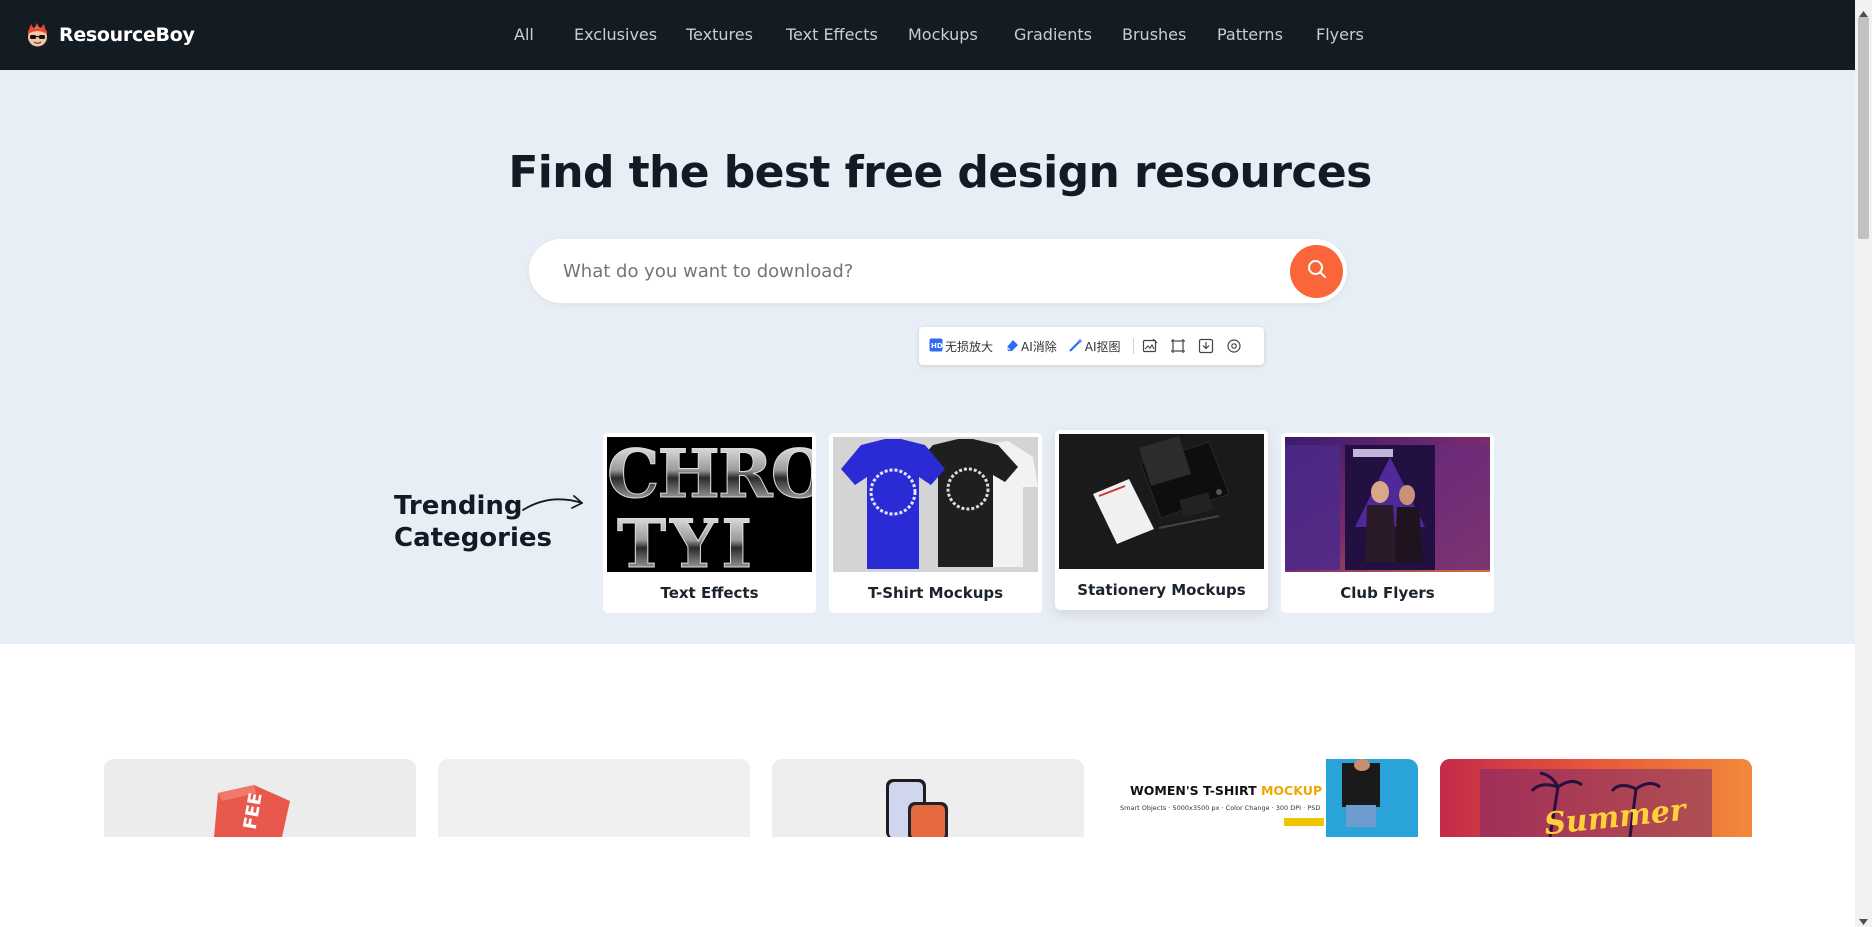 This screenshot has height=927, width=1872. What do you see at coordinates (943, 34) in the screenshot?
I see `nav-item-mockups: Mockups` at bounding box center [943, 34].